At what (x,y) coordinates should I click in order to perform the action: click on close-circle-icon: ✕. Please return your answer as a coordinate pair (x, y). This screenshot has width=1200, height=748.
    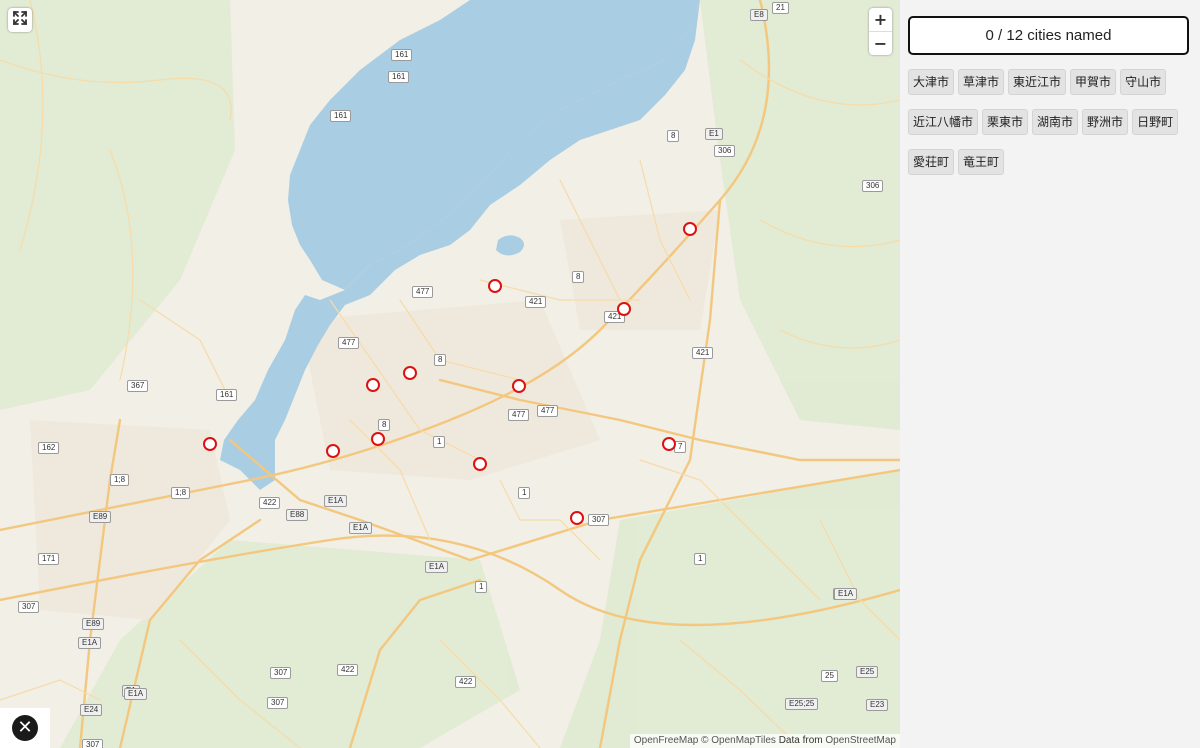
    Looking at the image, I should click on (25, 728).